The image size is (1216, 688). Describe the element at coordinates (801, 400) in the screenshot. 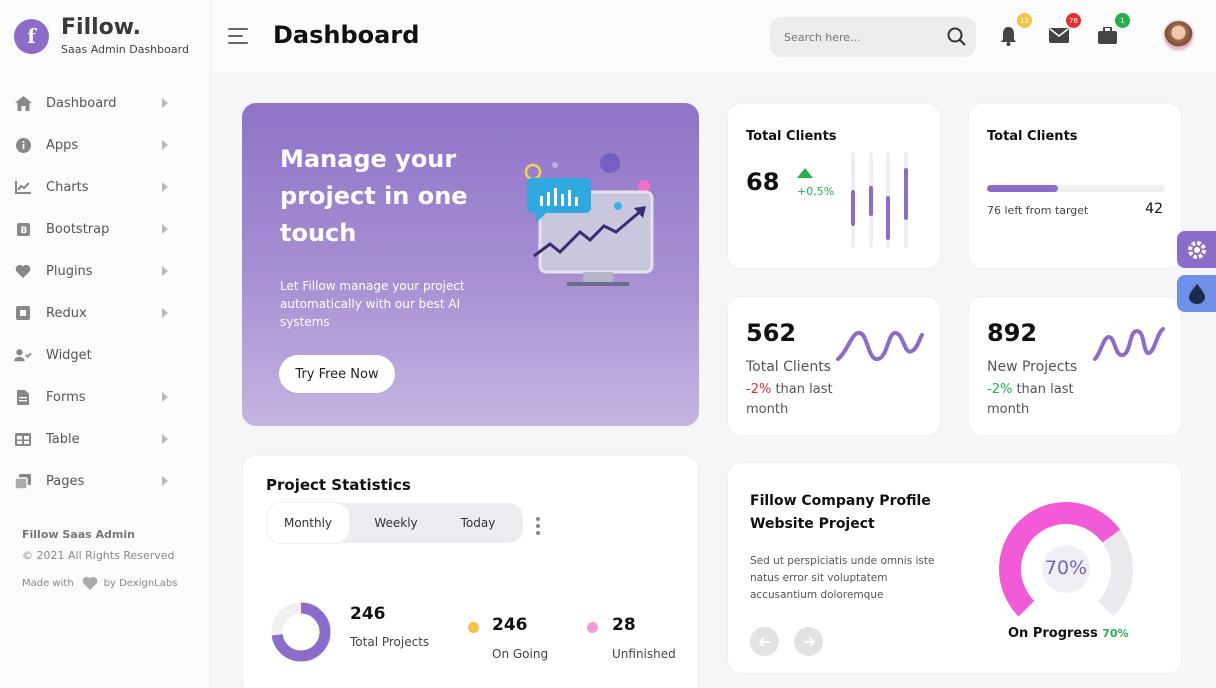

I see `clients-delta-text: -2% than last month` at that location.